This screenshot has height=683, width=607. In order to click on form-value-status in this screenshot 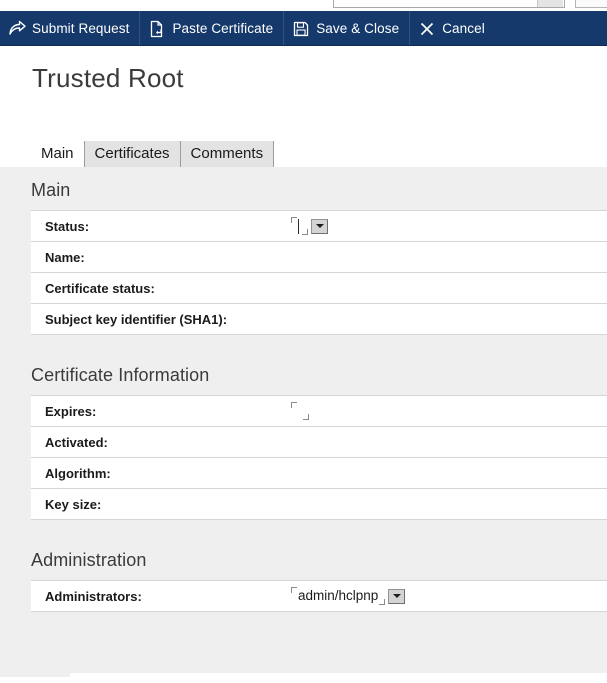, I will do `click(309, 226)`.